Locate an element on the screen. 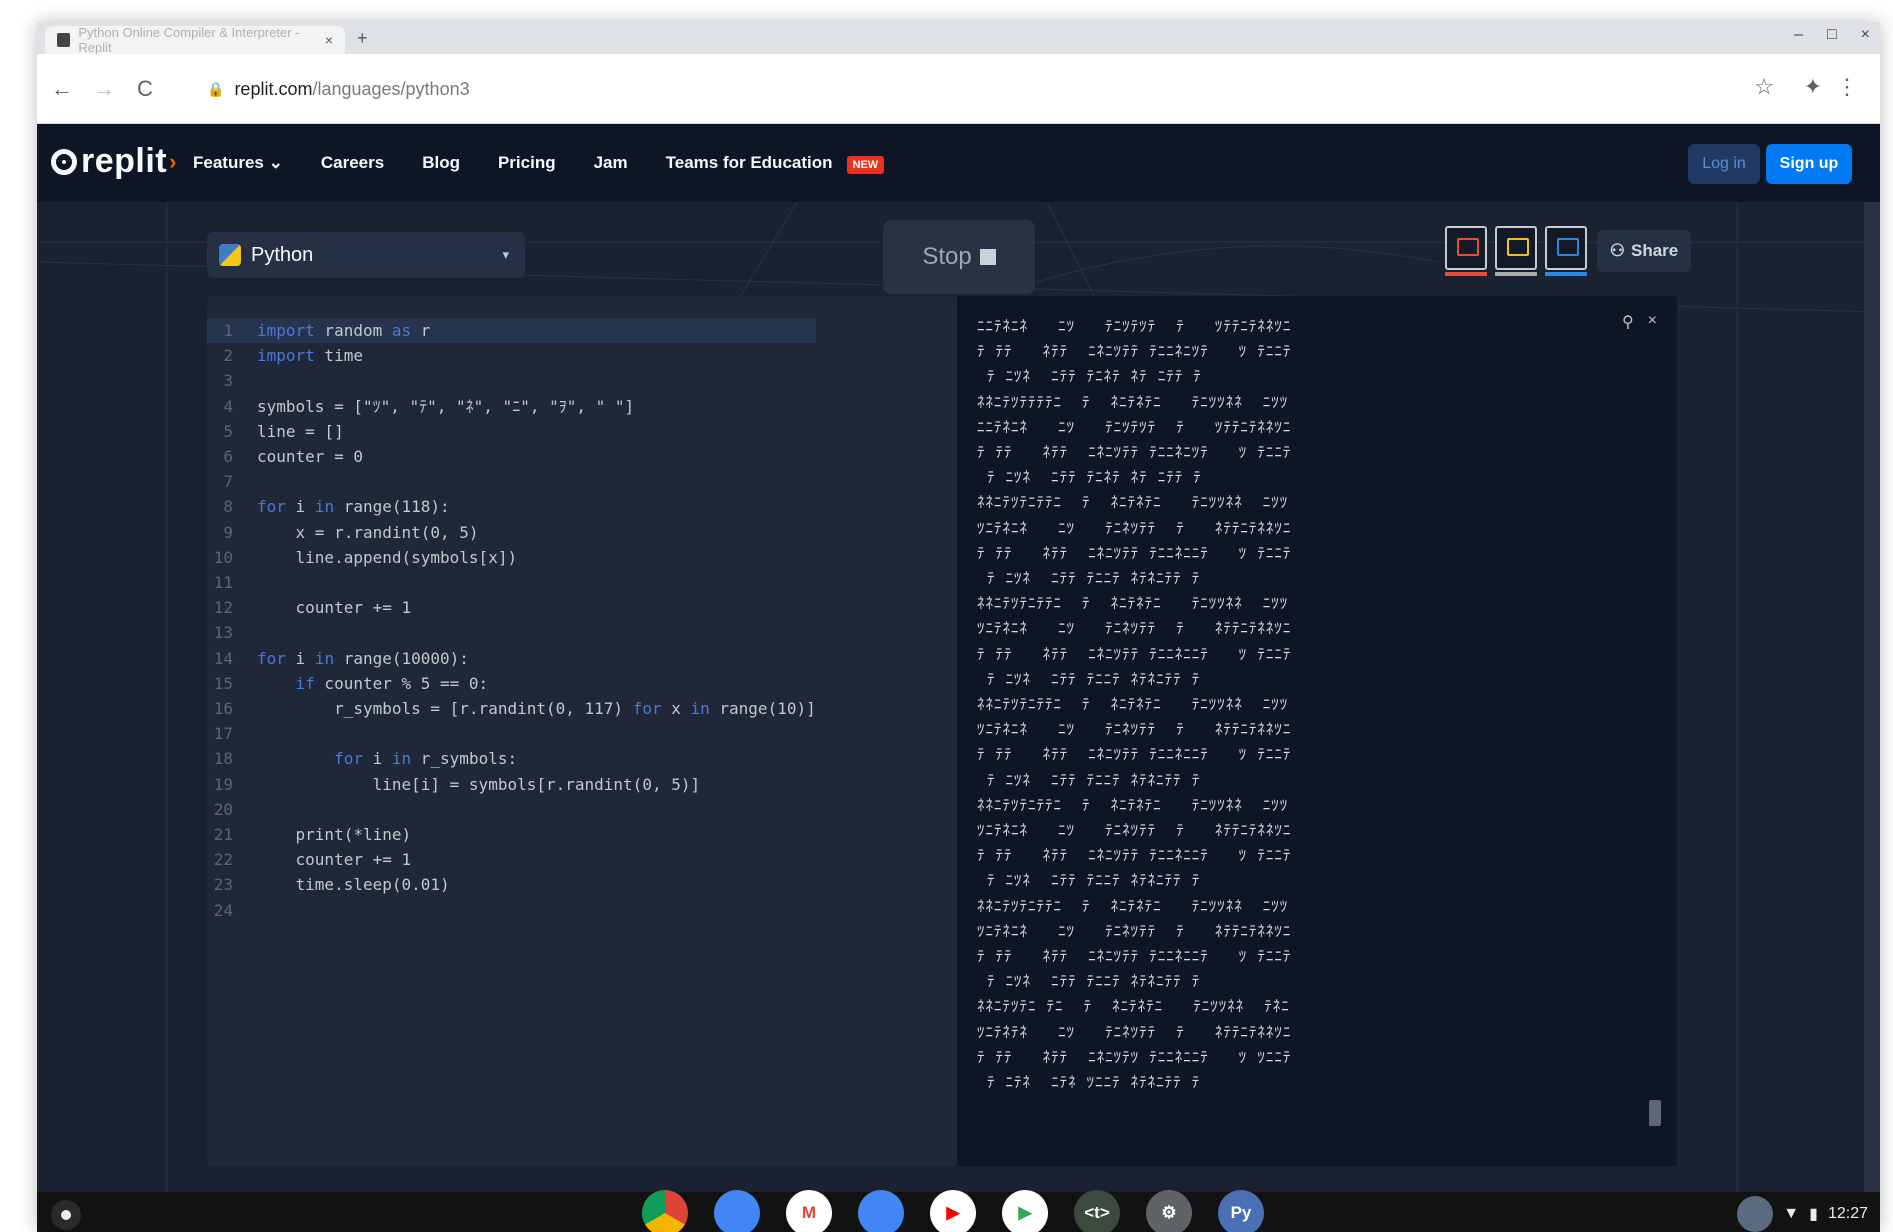 The width and height of the screenshot is (1893, 1232). nav-teams-label: Teams for Education is located at coordinates (749, 162).